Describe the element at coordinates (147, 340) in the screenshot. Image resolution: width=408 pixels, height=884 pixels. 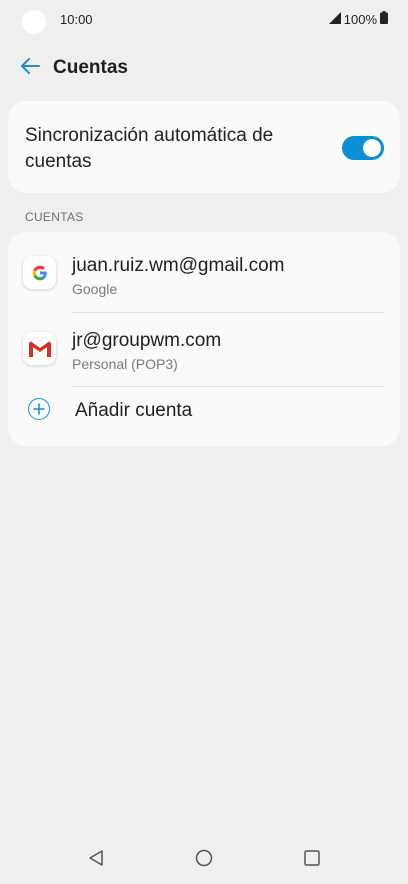
I see `account-name: jr@groupwm.com` at that location.